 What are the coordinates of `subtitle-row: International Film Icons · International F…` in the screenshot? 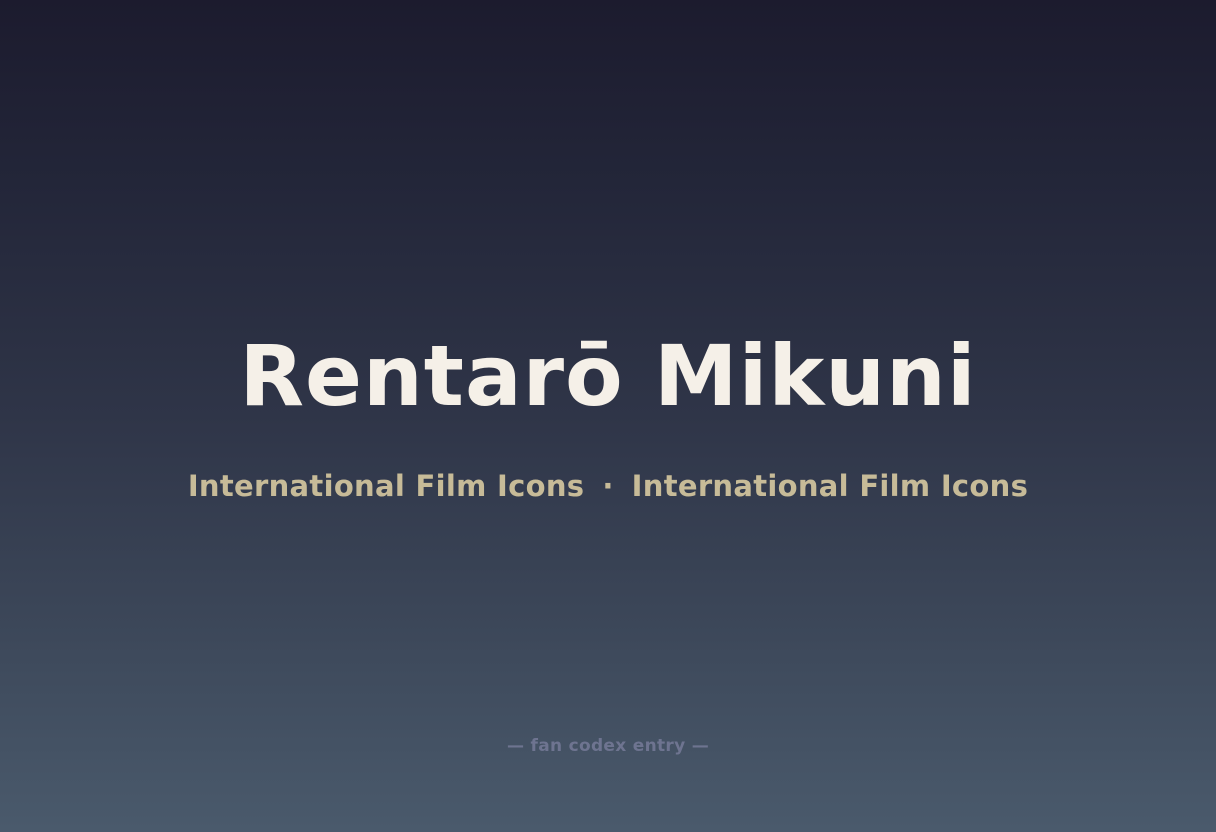 It's located at (608, 486).